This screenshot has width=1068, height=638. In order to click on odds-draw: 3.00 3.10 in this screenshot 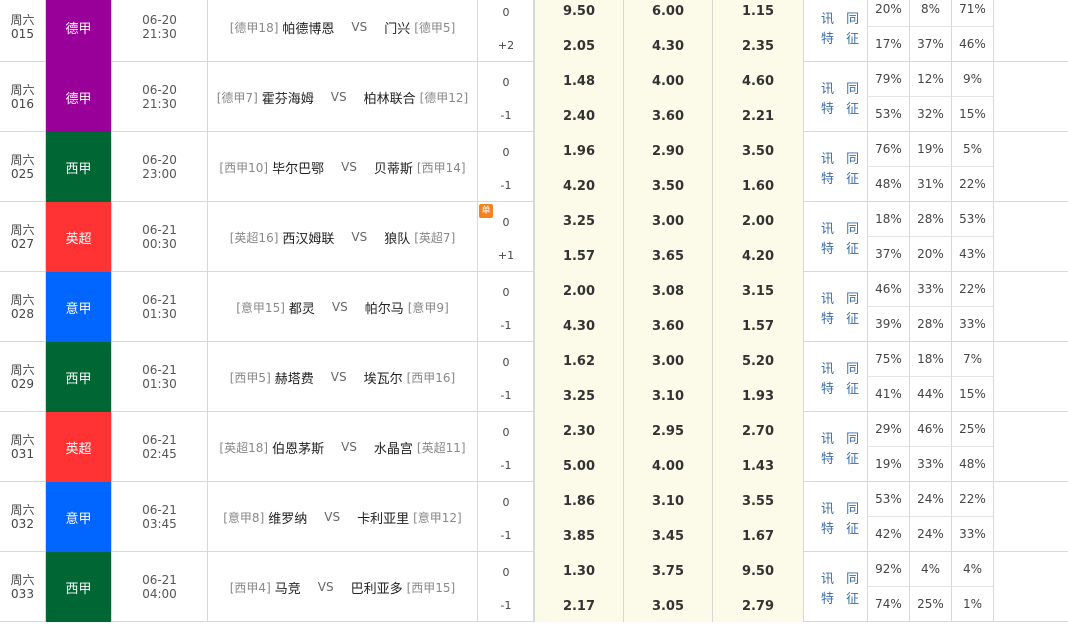, I will do `click(668, 377)`.